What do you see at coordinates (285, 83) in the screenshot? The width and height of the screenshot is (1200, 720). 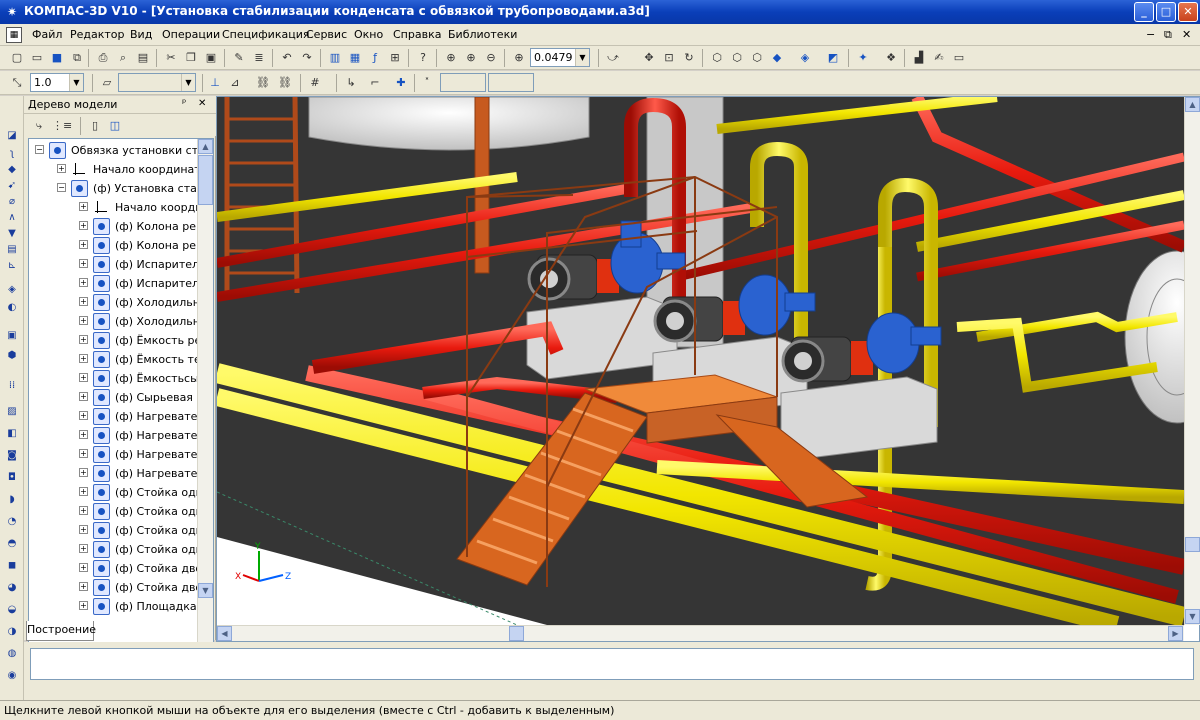 I see `unlink-icon: ⛓` at bounding box center [285, 83].